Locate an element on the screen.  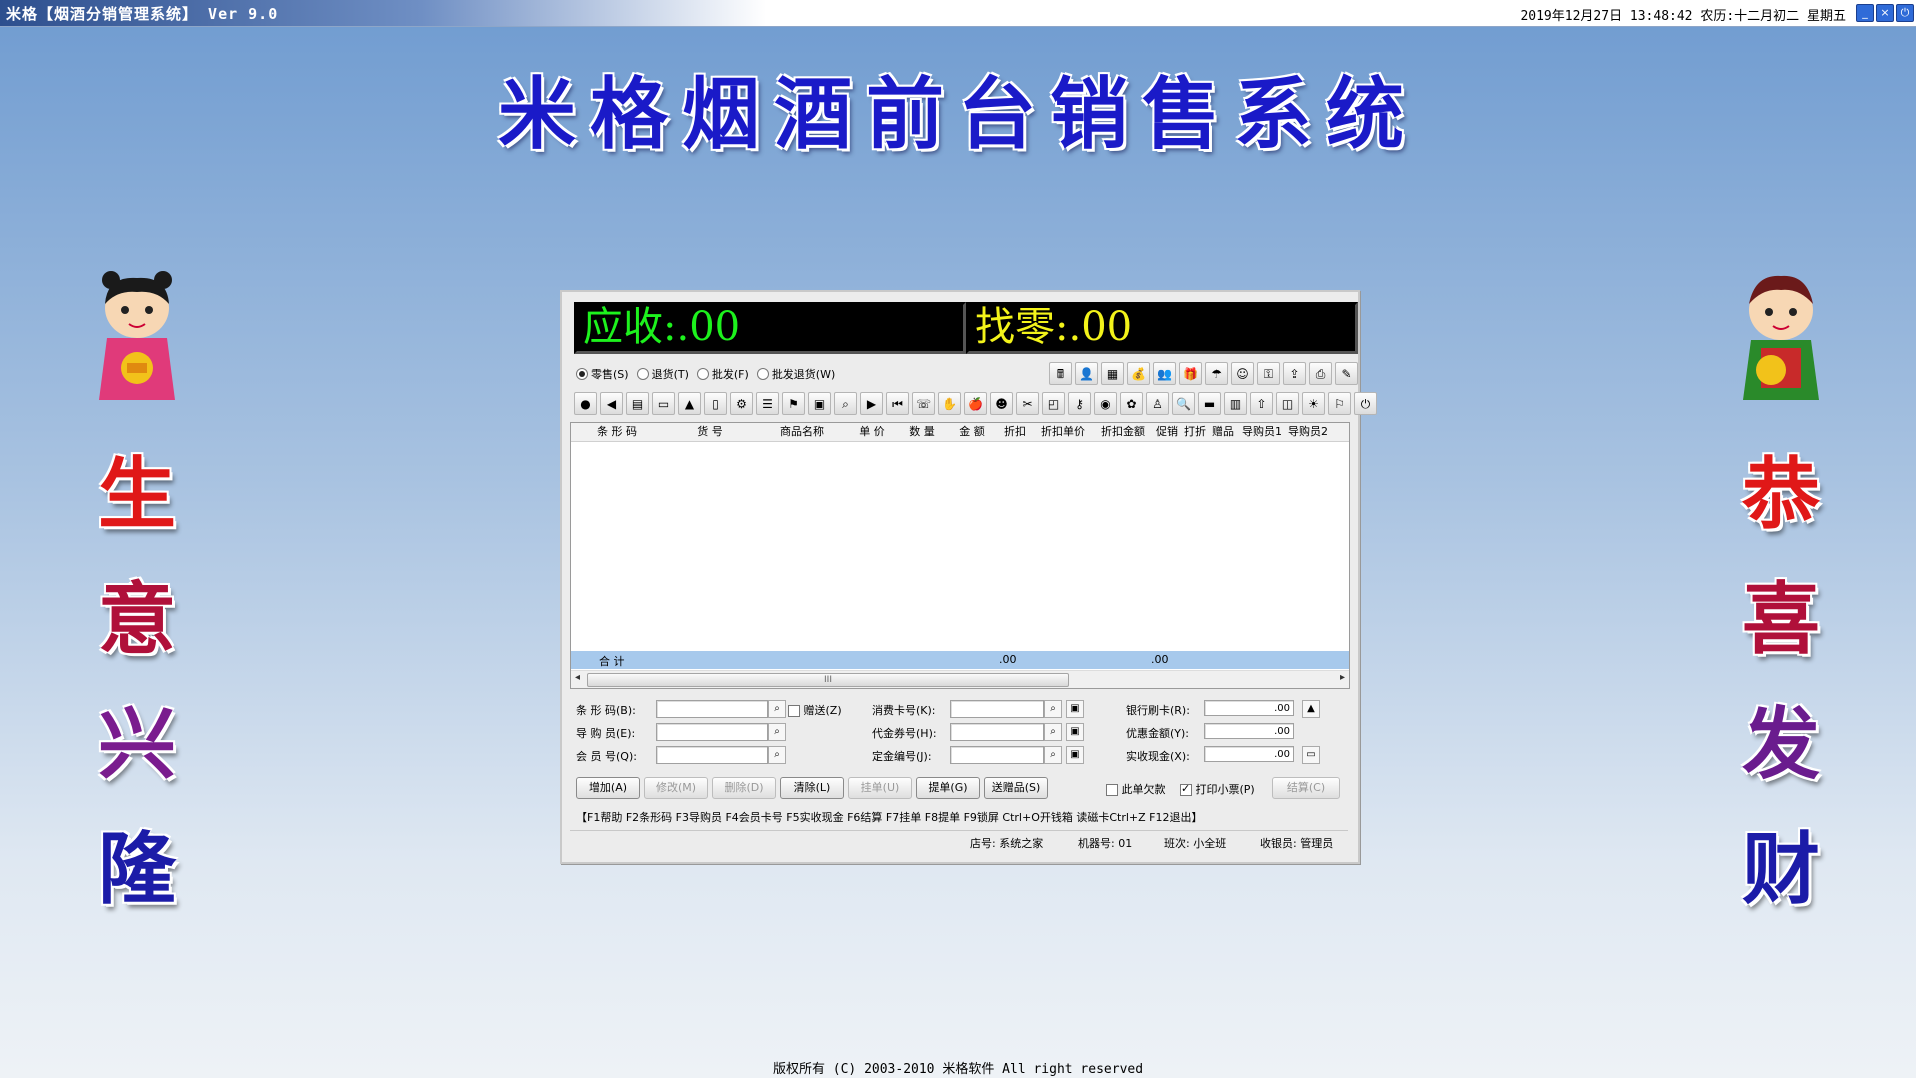
consume-card-search-icon: ⌕ is located at coordinates (1053, 709).